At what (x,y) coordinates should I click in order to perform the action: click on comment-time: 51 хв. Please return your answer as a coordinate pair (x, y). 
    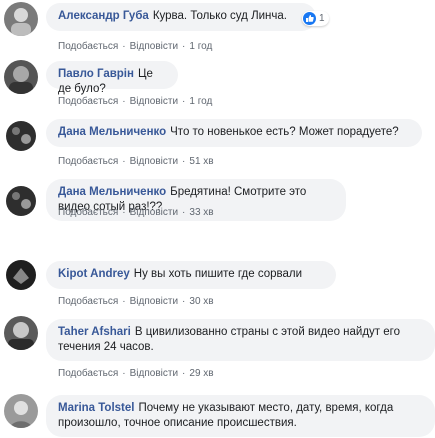
    Looking at the image, I should click on (201, 161).